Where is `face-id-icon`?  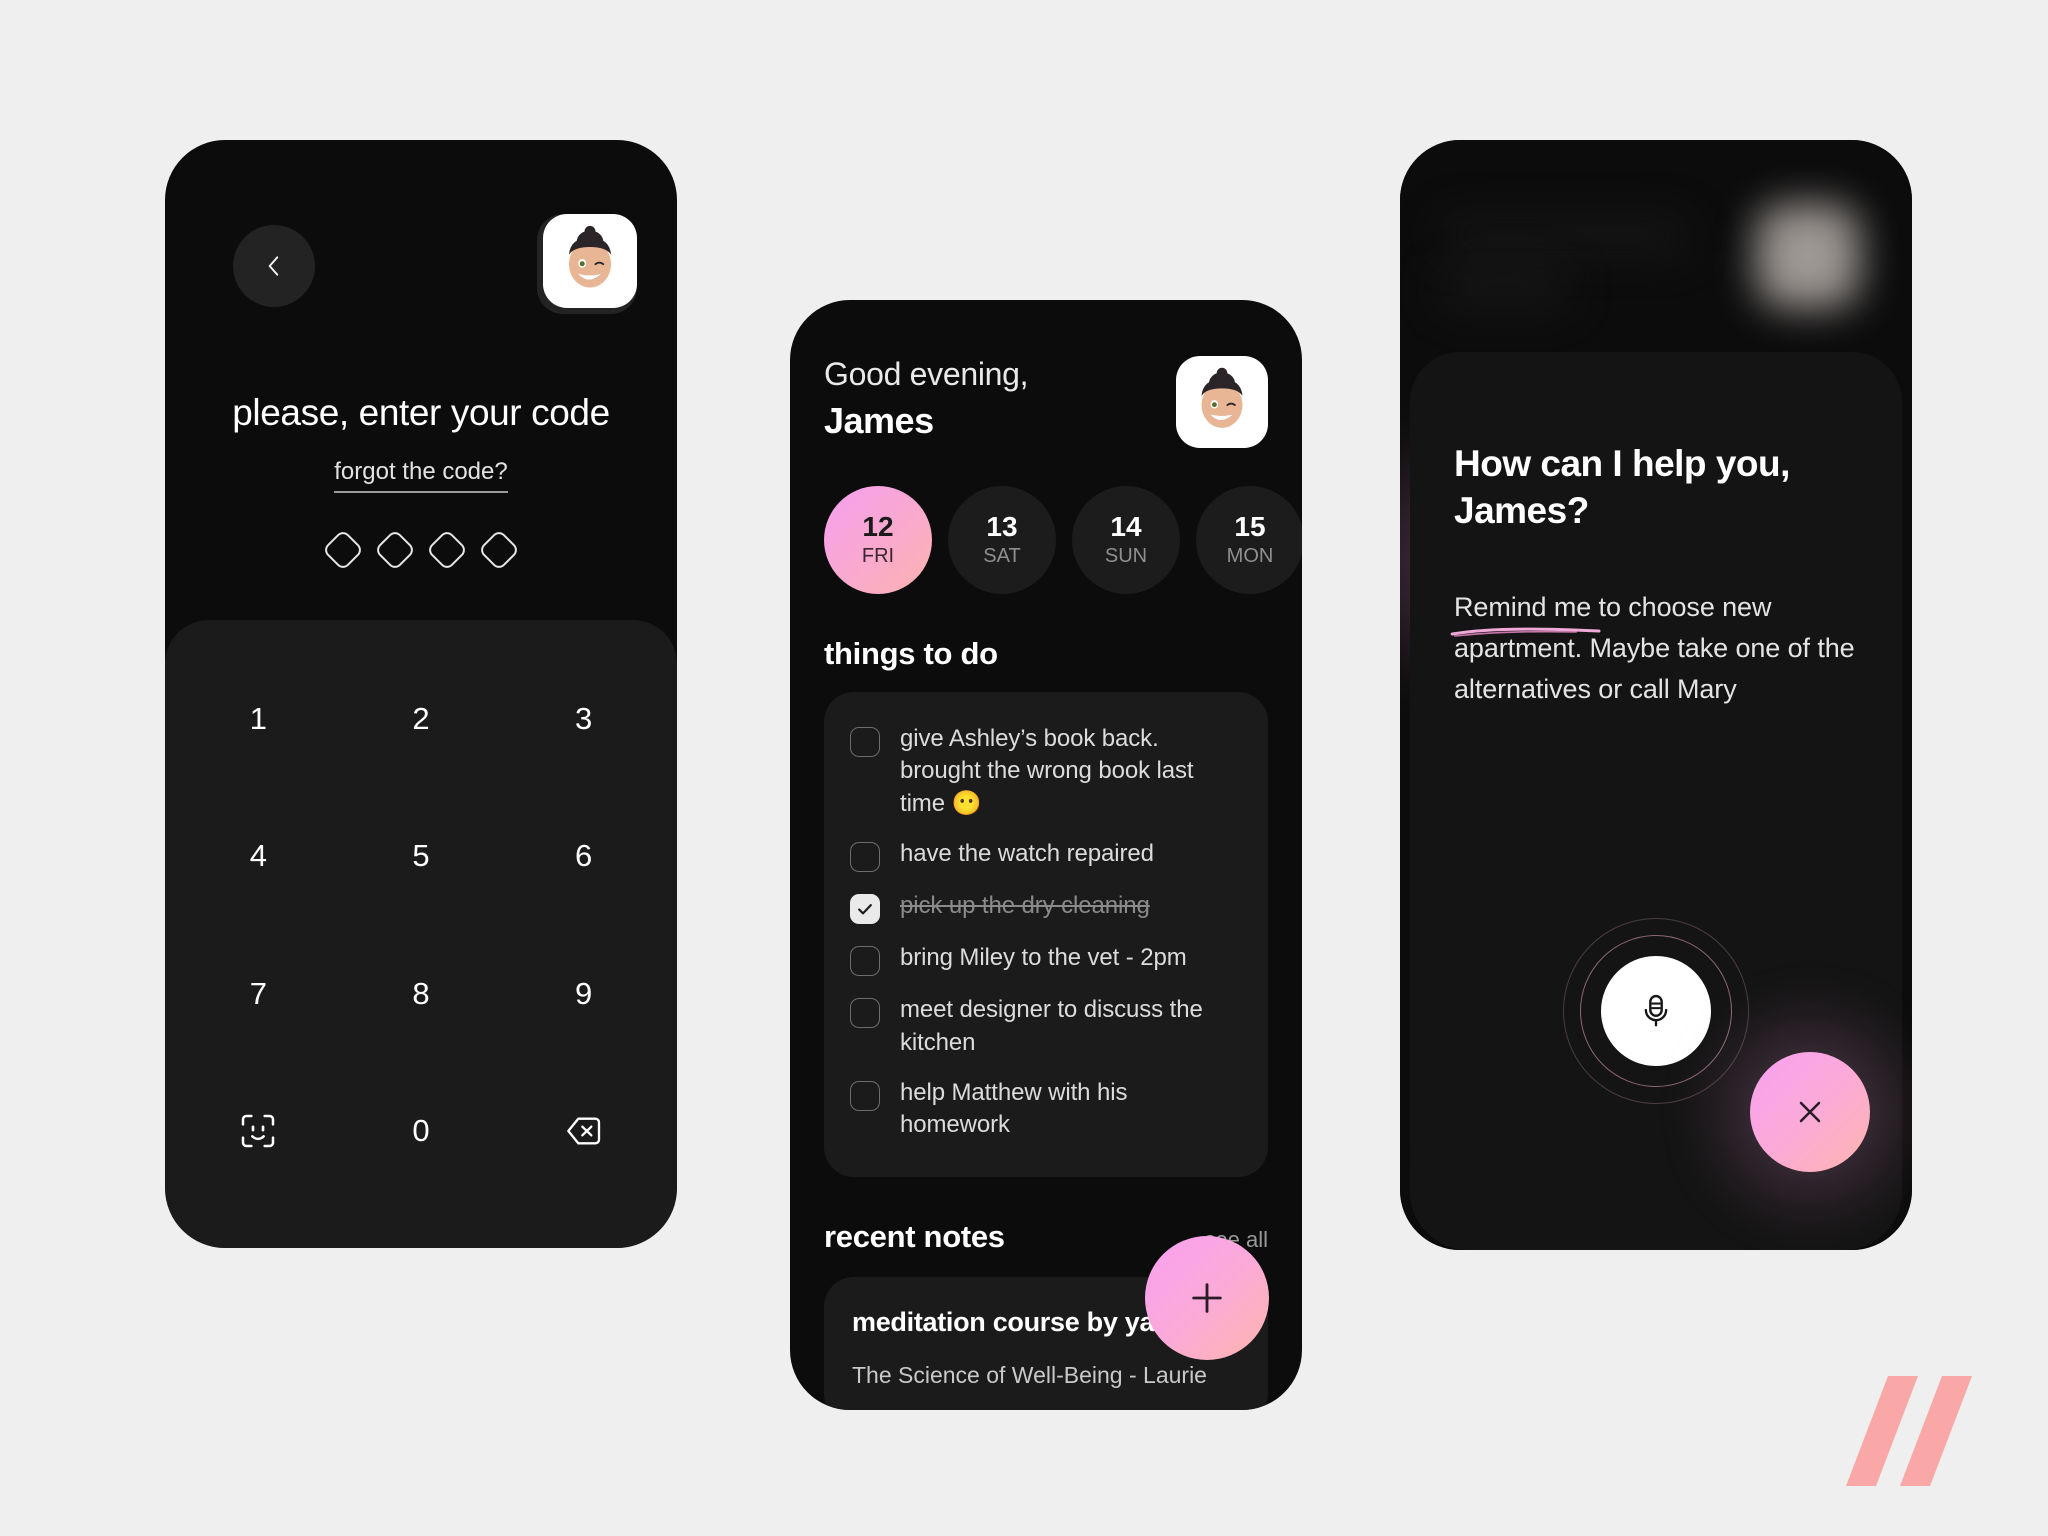 face-id-icon is located at coordinates (258, 1131).